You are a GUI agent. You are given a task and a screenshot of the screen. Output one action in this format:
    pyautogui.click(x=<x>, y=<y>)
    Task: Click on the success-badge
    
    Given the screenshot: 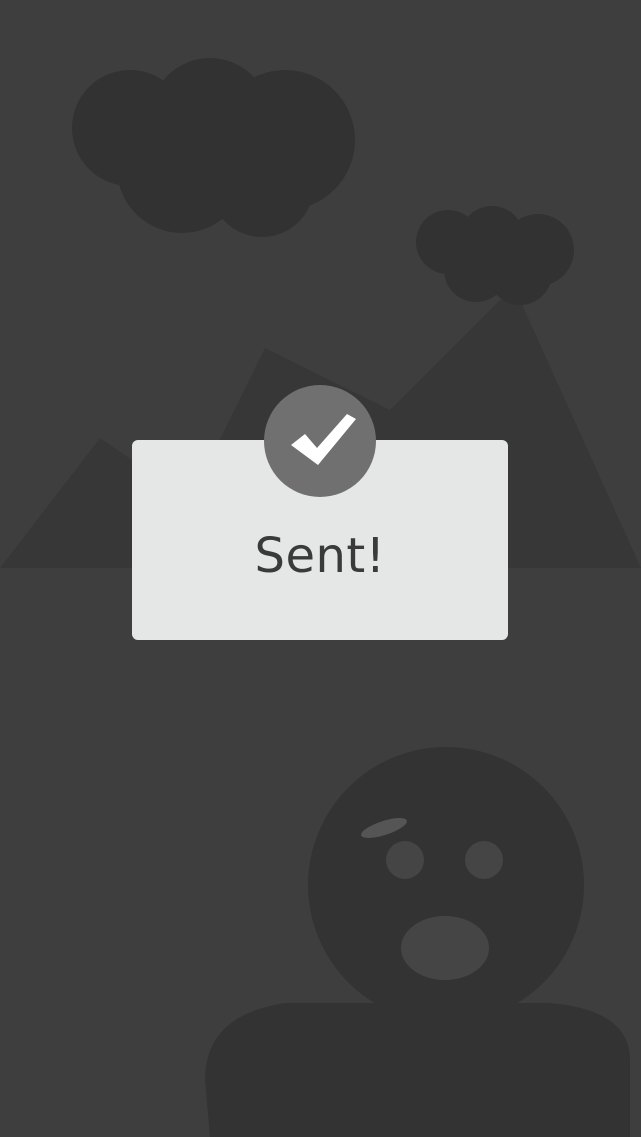 What is the action you would take?
    pyautogui.click(x=320, y=441)
    